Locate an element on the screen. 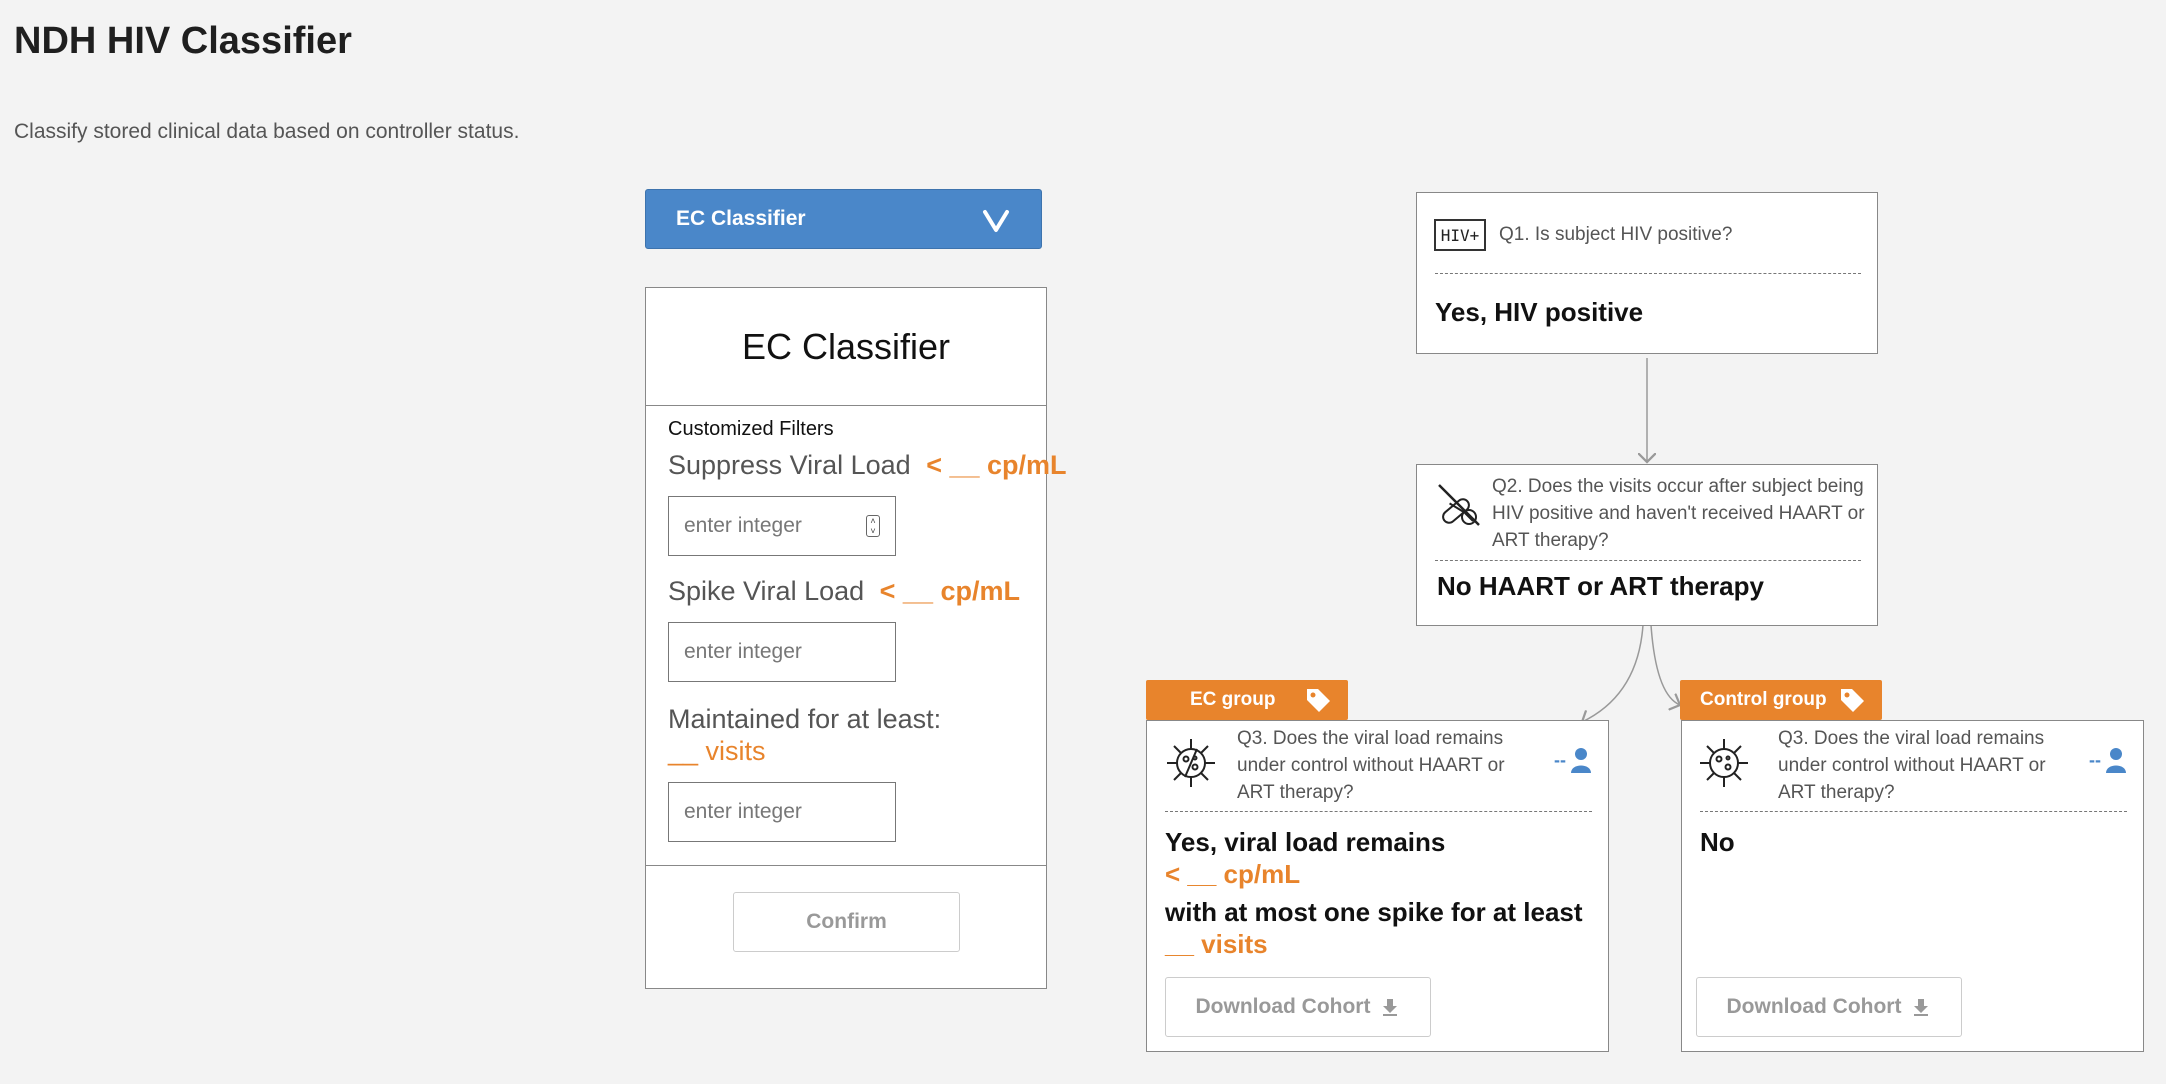  suppress-viral-load-input: enter integer ˄ ˅ is located at coordinates (782, 526).